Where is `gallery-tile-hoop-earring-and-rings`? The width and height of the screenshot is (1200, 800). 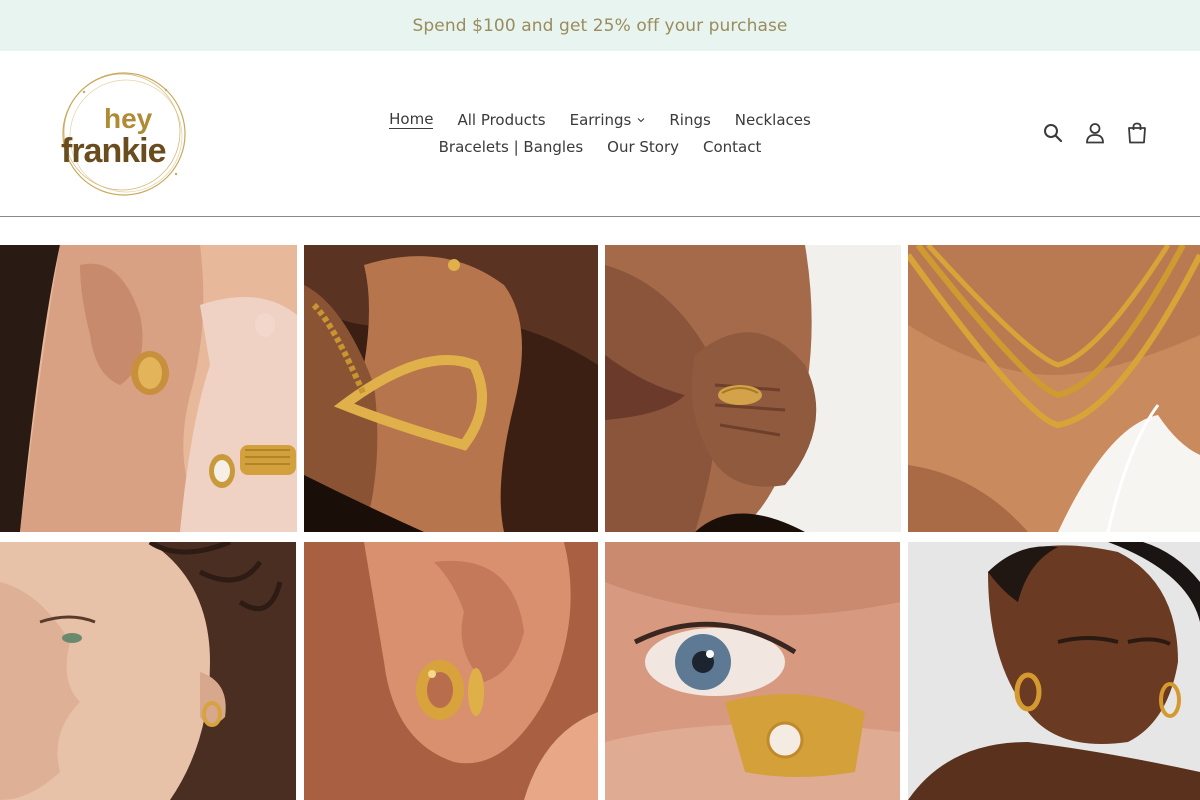
gallery-tile-hoop-earring-and-rings is located at coordinates (148, 388).